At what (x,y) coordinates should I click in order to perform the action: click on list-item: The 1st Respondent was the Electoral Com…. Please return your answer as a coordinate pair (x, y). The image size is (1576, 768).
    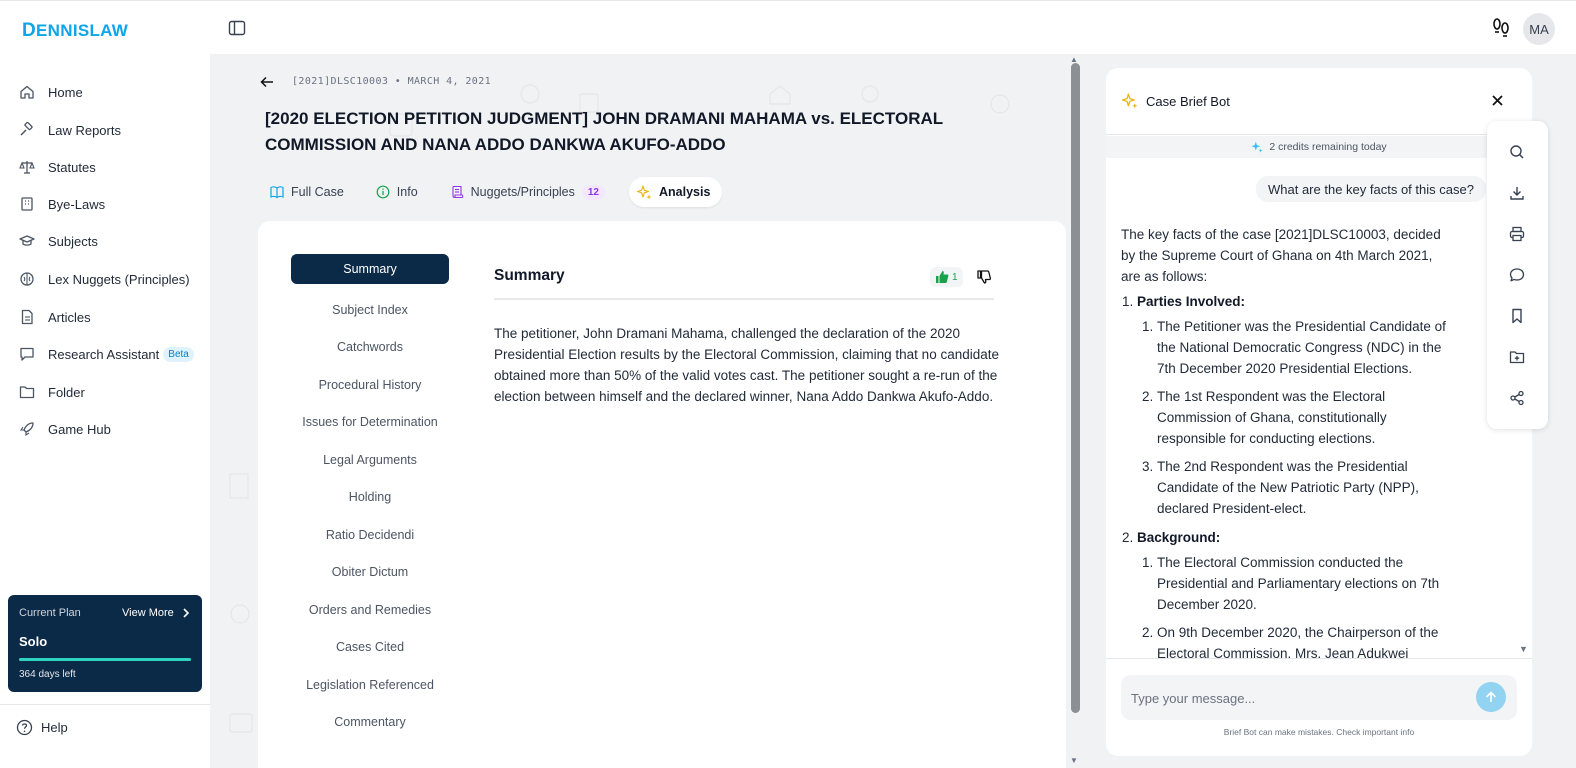
    Looking at the image, I should click on (1304, 417).